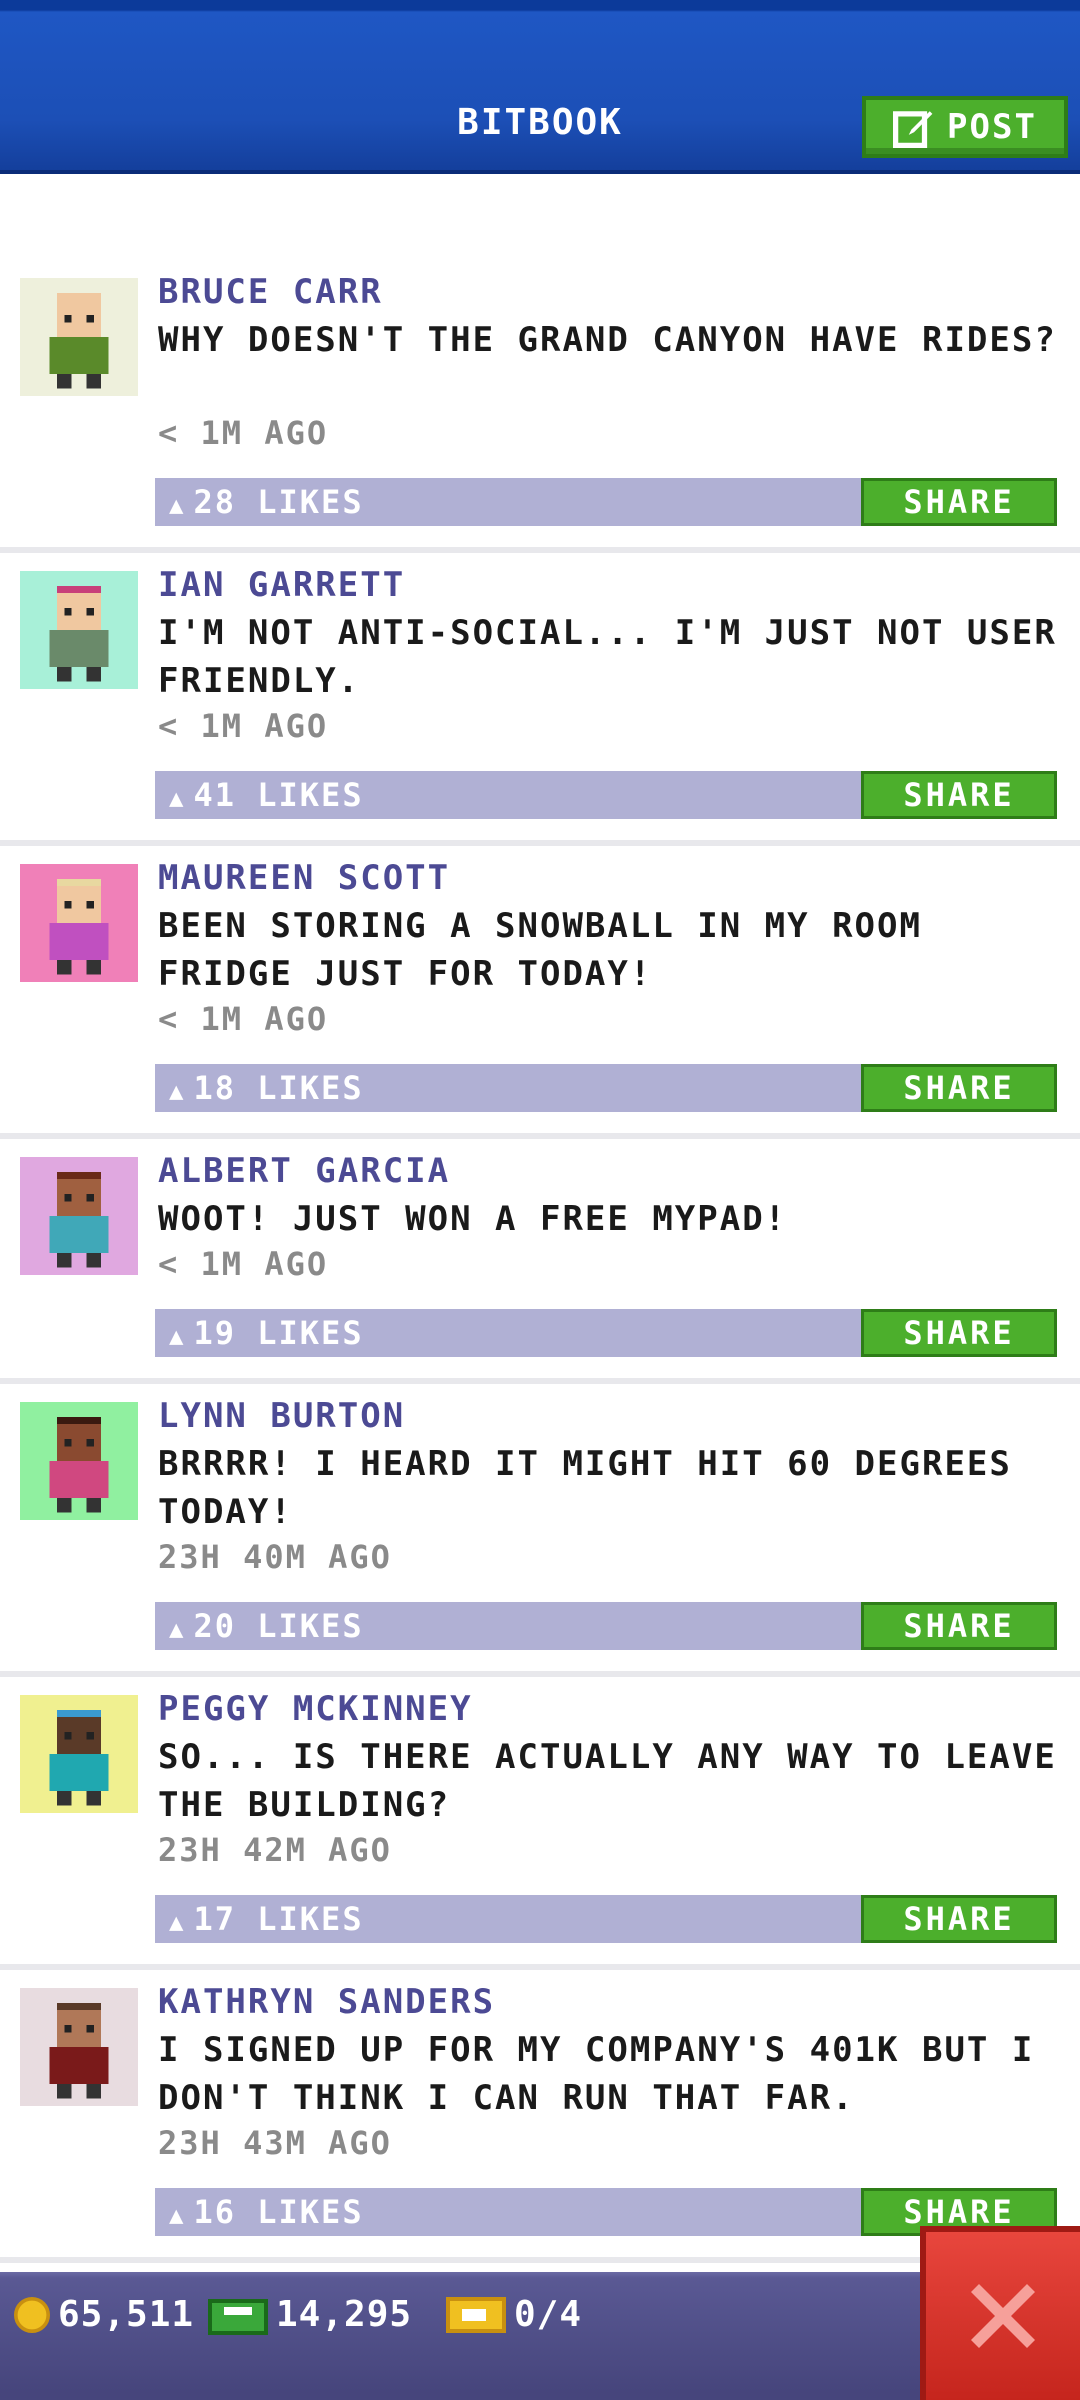  What do you see at coordinates (278, 1088) in the screenshot?
I see `likes-label: 18 LIKES` at bounding box center [278, 1088].